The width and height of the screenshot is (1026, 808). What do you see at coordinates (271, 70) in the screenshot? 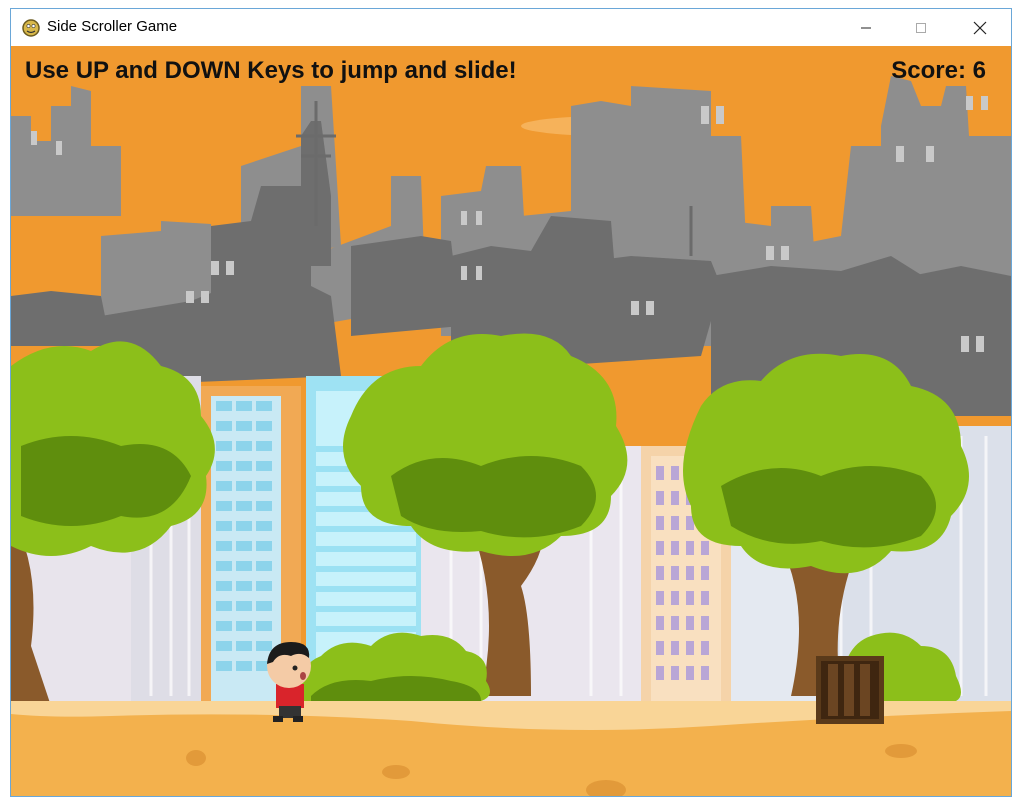
I see `instructions-text: Use UP and DOWN Keys to jump and slide!` at bounding box center [271, 70].